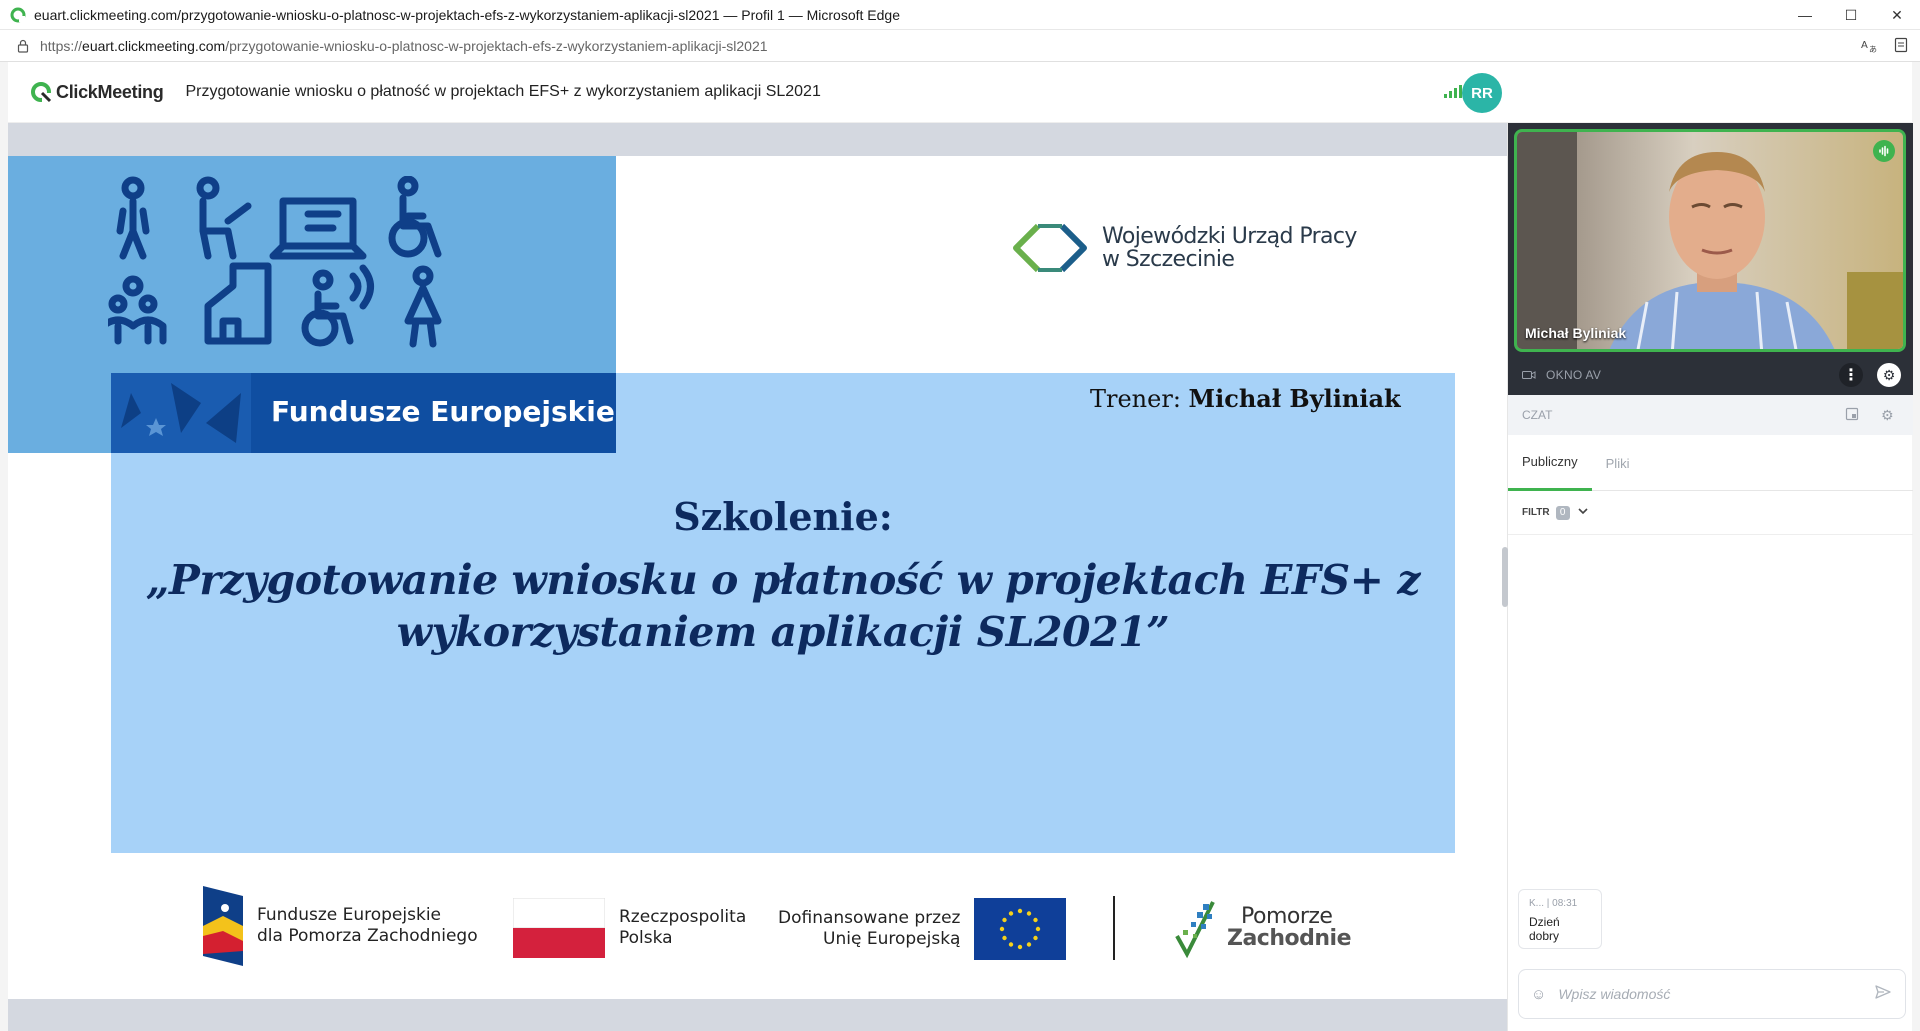  What do you see at coordinates (1453, 91) in the screenshot?
I see `connection-signal-icon` at bounding box center [1453, 91].